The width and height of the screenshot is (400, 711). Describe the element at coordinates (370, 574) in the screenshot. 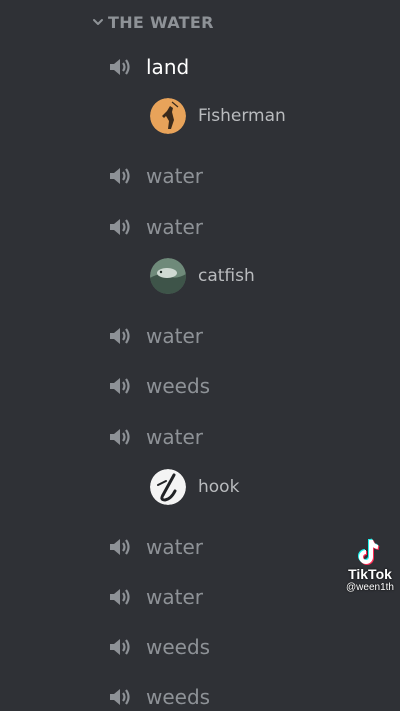

I see `tiktok-brand: TikTok` at that location.